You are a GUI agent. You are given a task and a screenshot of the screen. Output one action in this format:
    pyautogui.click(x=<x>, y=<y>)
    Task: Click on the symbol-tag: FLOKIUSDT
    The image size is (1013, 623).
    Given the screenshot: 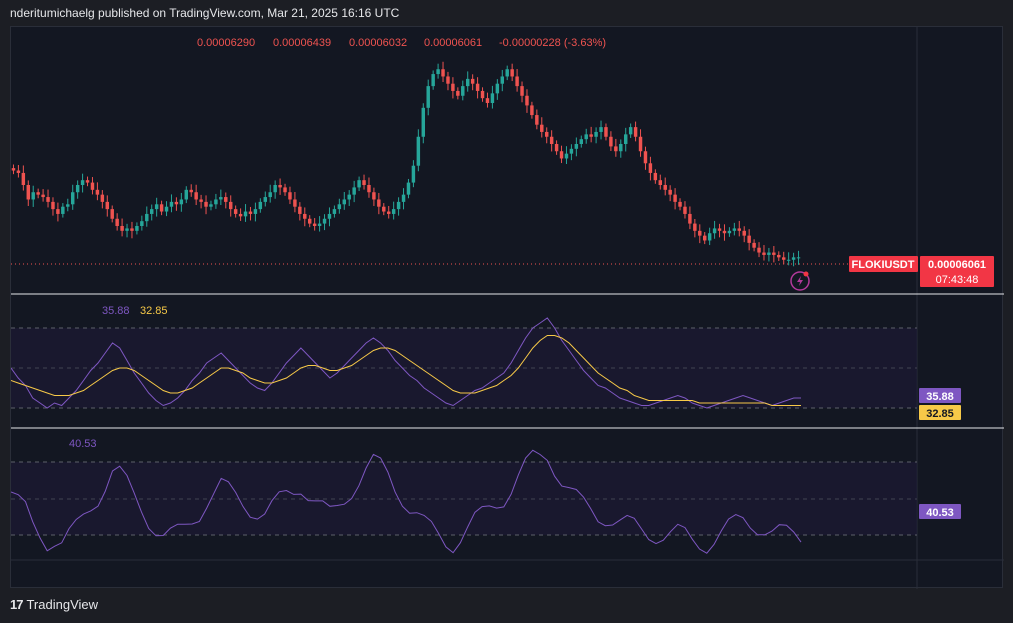 What is the action you would take?
    pyautogui.click(x=883, y=265)
    